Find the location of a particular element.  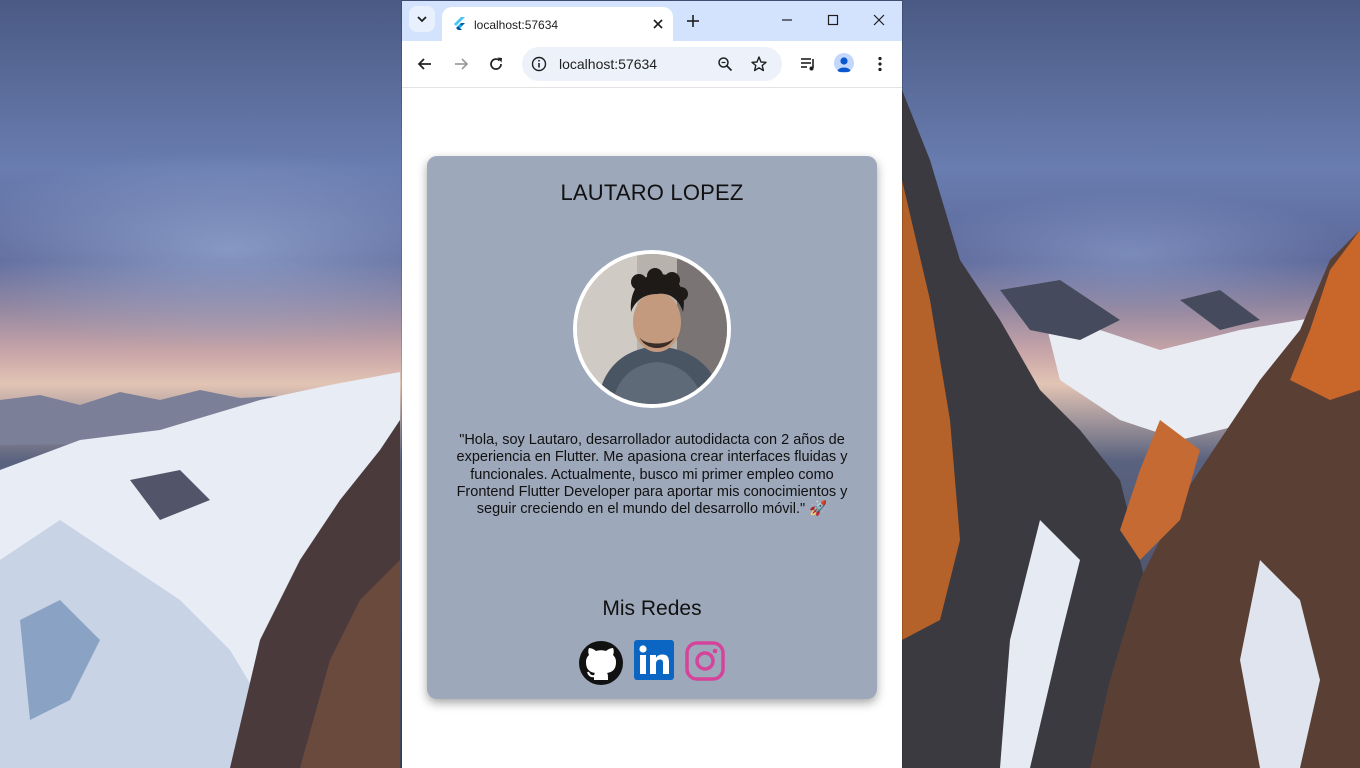

instagram-icon is located at coordinates (705, 661).